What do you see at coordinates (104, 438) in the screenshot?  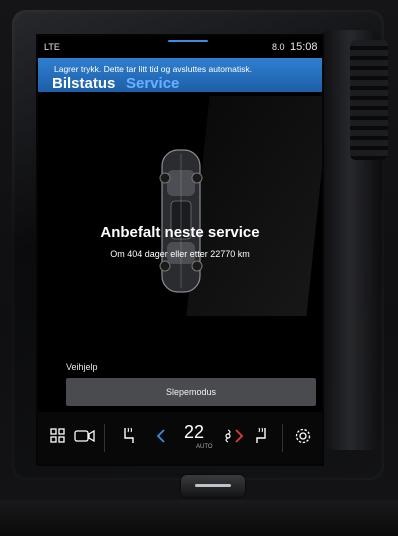 I see `climate-divider` at bounding box center [104, 438].